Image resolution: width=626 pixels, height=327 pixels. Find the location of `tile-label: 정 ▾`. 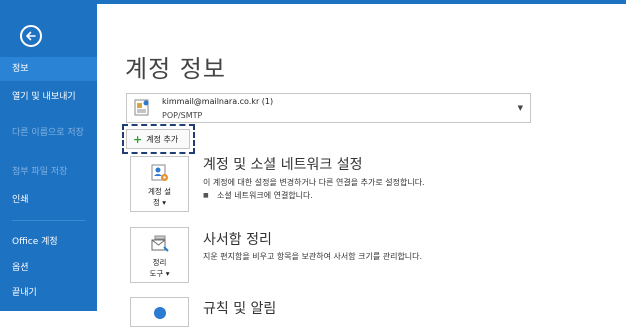

tile-label: 정 ▾ is located at coordinates (159, 202).